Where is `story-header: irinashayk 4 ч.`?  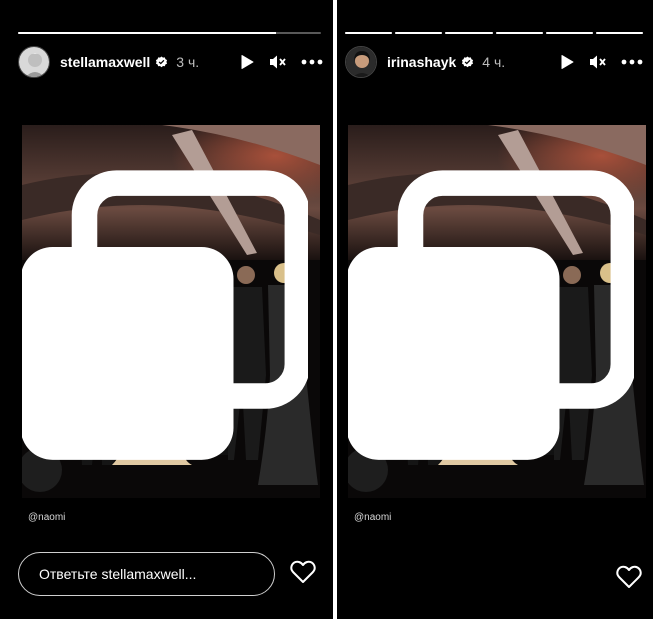 story-header: irinashayk 4 ч. is located at coordinates (494, 62).